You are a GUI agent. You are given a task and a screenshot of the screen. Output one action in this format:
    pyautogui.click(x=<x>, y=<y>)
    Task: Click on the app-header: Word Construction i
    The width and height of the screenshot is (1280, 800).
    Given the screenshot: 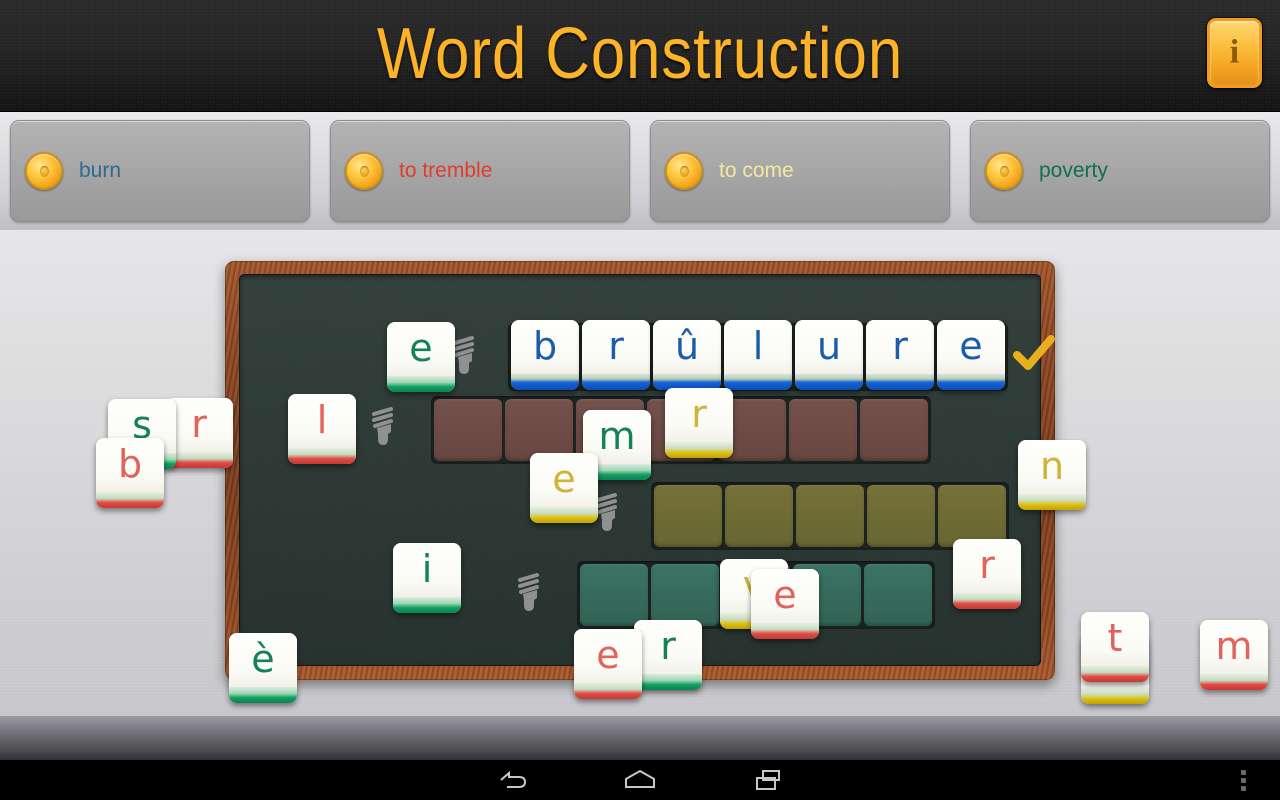 What is the action you would take?
    pyautogui.click(x=640, y=56)
    